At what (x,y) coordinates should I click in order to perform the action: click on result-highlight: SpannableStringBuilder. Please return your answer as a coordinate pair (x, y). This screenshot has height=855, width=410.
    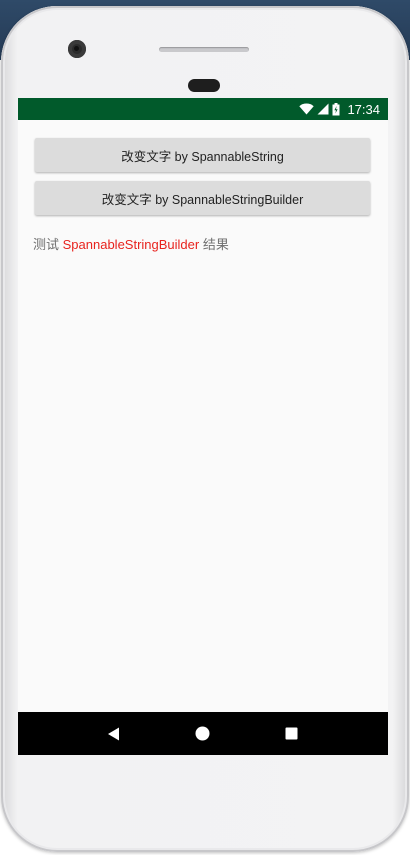
    Looking at the image, I should click on (131, 244).